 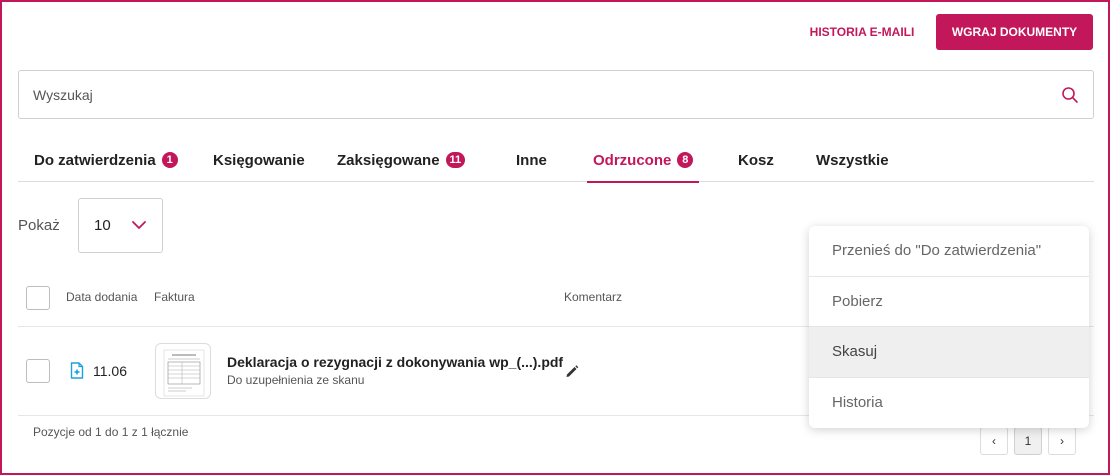 What do you see at coordinates (169, 160) in the screenshot?
I see `count-badge: 1` at bounding box center [169, 160].